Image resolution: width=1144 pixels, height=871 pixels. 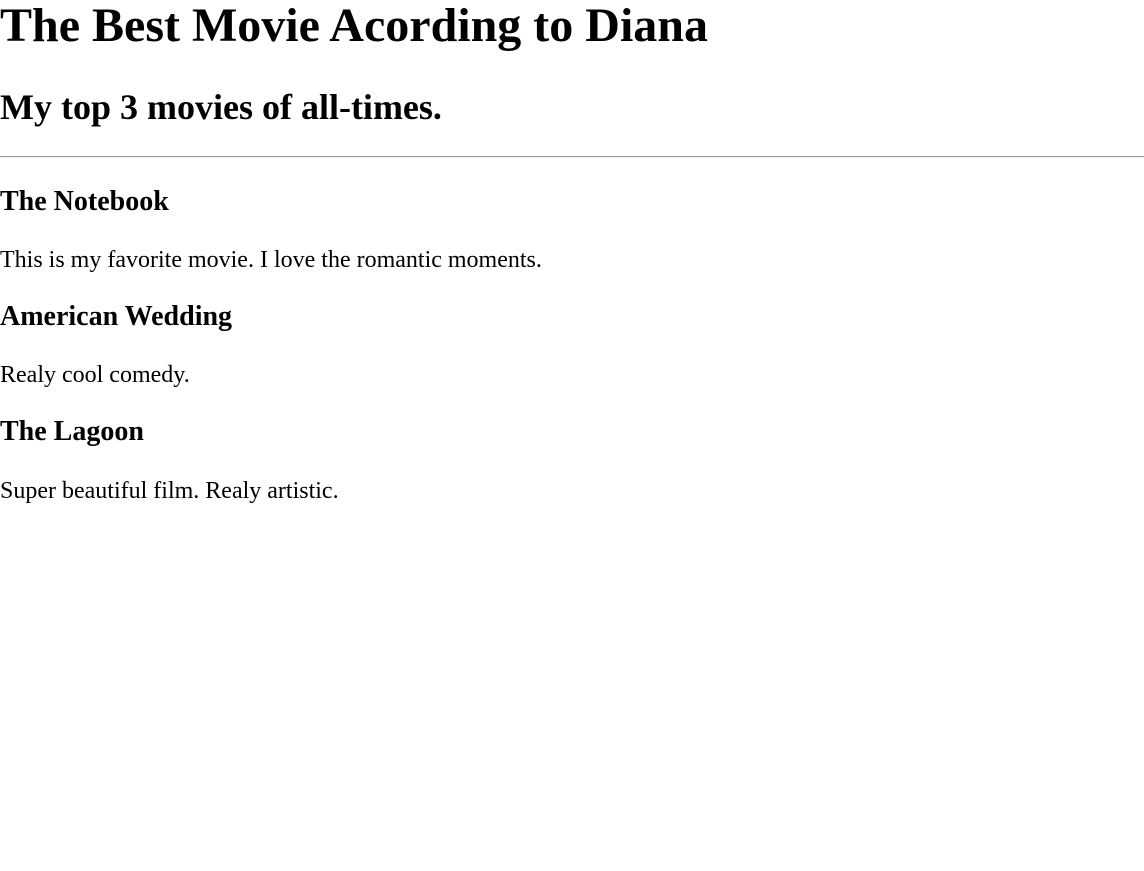 I want to click on movie-title-the-notebook: The Notebook, so click(x=84, y=201).